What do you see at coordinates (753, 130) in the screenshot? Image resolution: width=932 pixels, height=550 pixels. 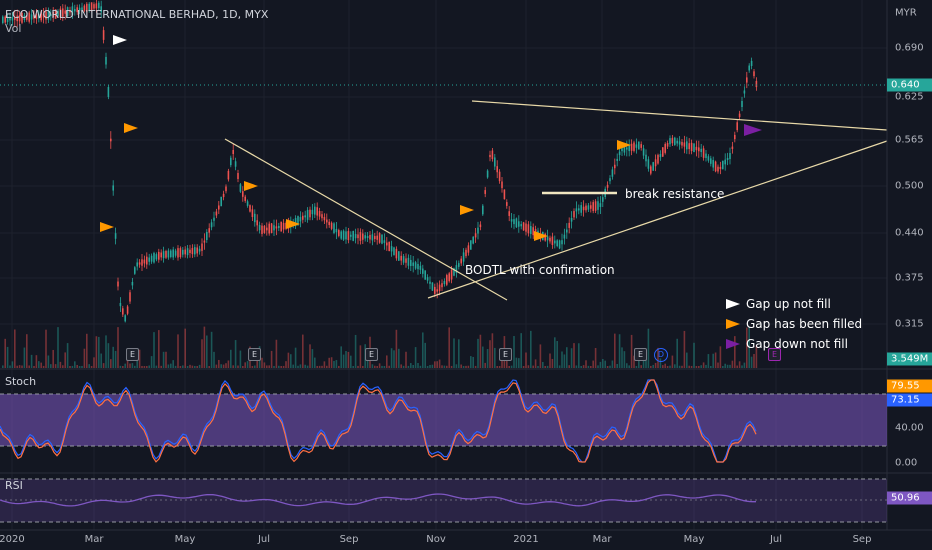 I see `gap-down-arrow` at bounding box center [753, 130].